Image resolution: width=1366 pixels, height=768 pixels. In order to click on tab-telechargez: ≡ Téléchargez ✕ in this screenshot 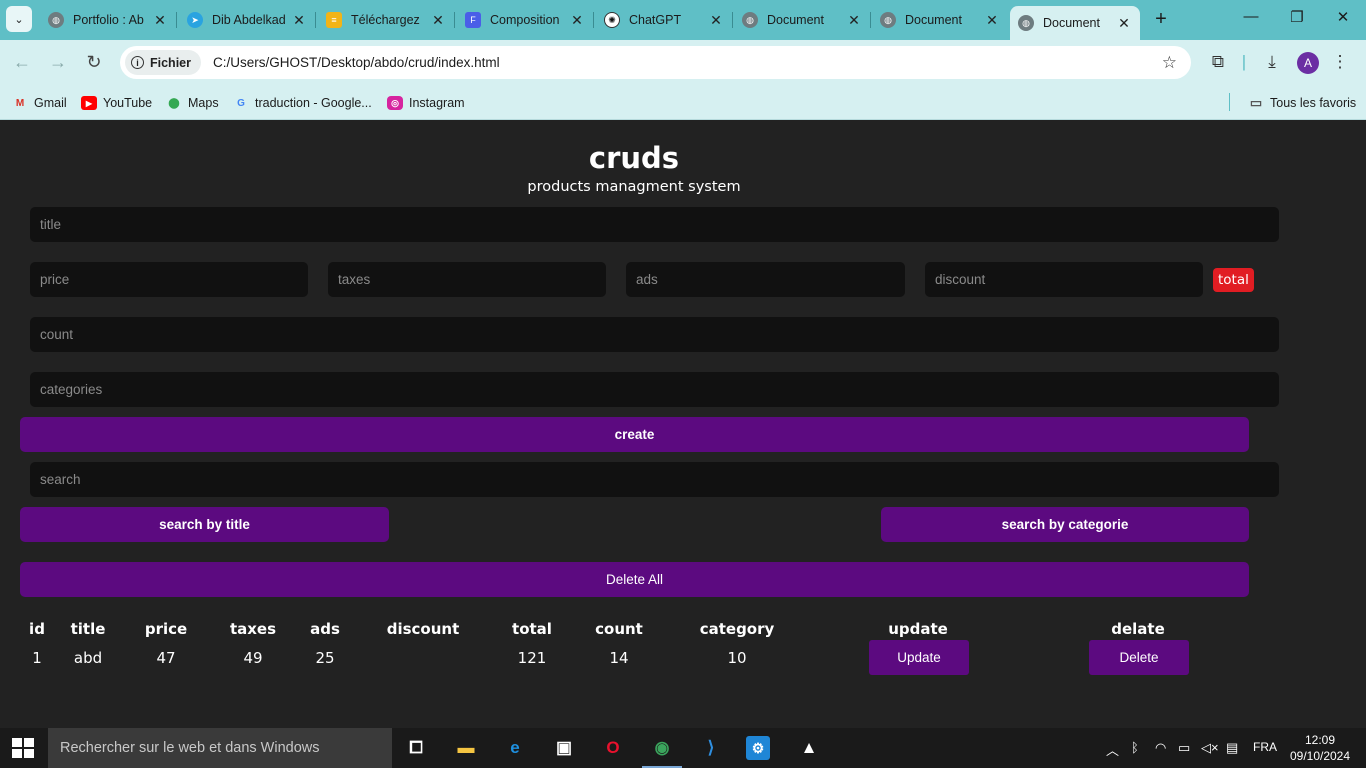, I will do `click(386, 20)`.